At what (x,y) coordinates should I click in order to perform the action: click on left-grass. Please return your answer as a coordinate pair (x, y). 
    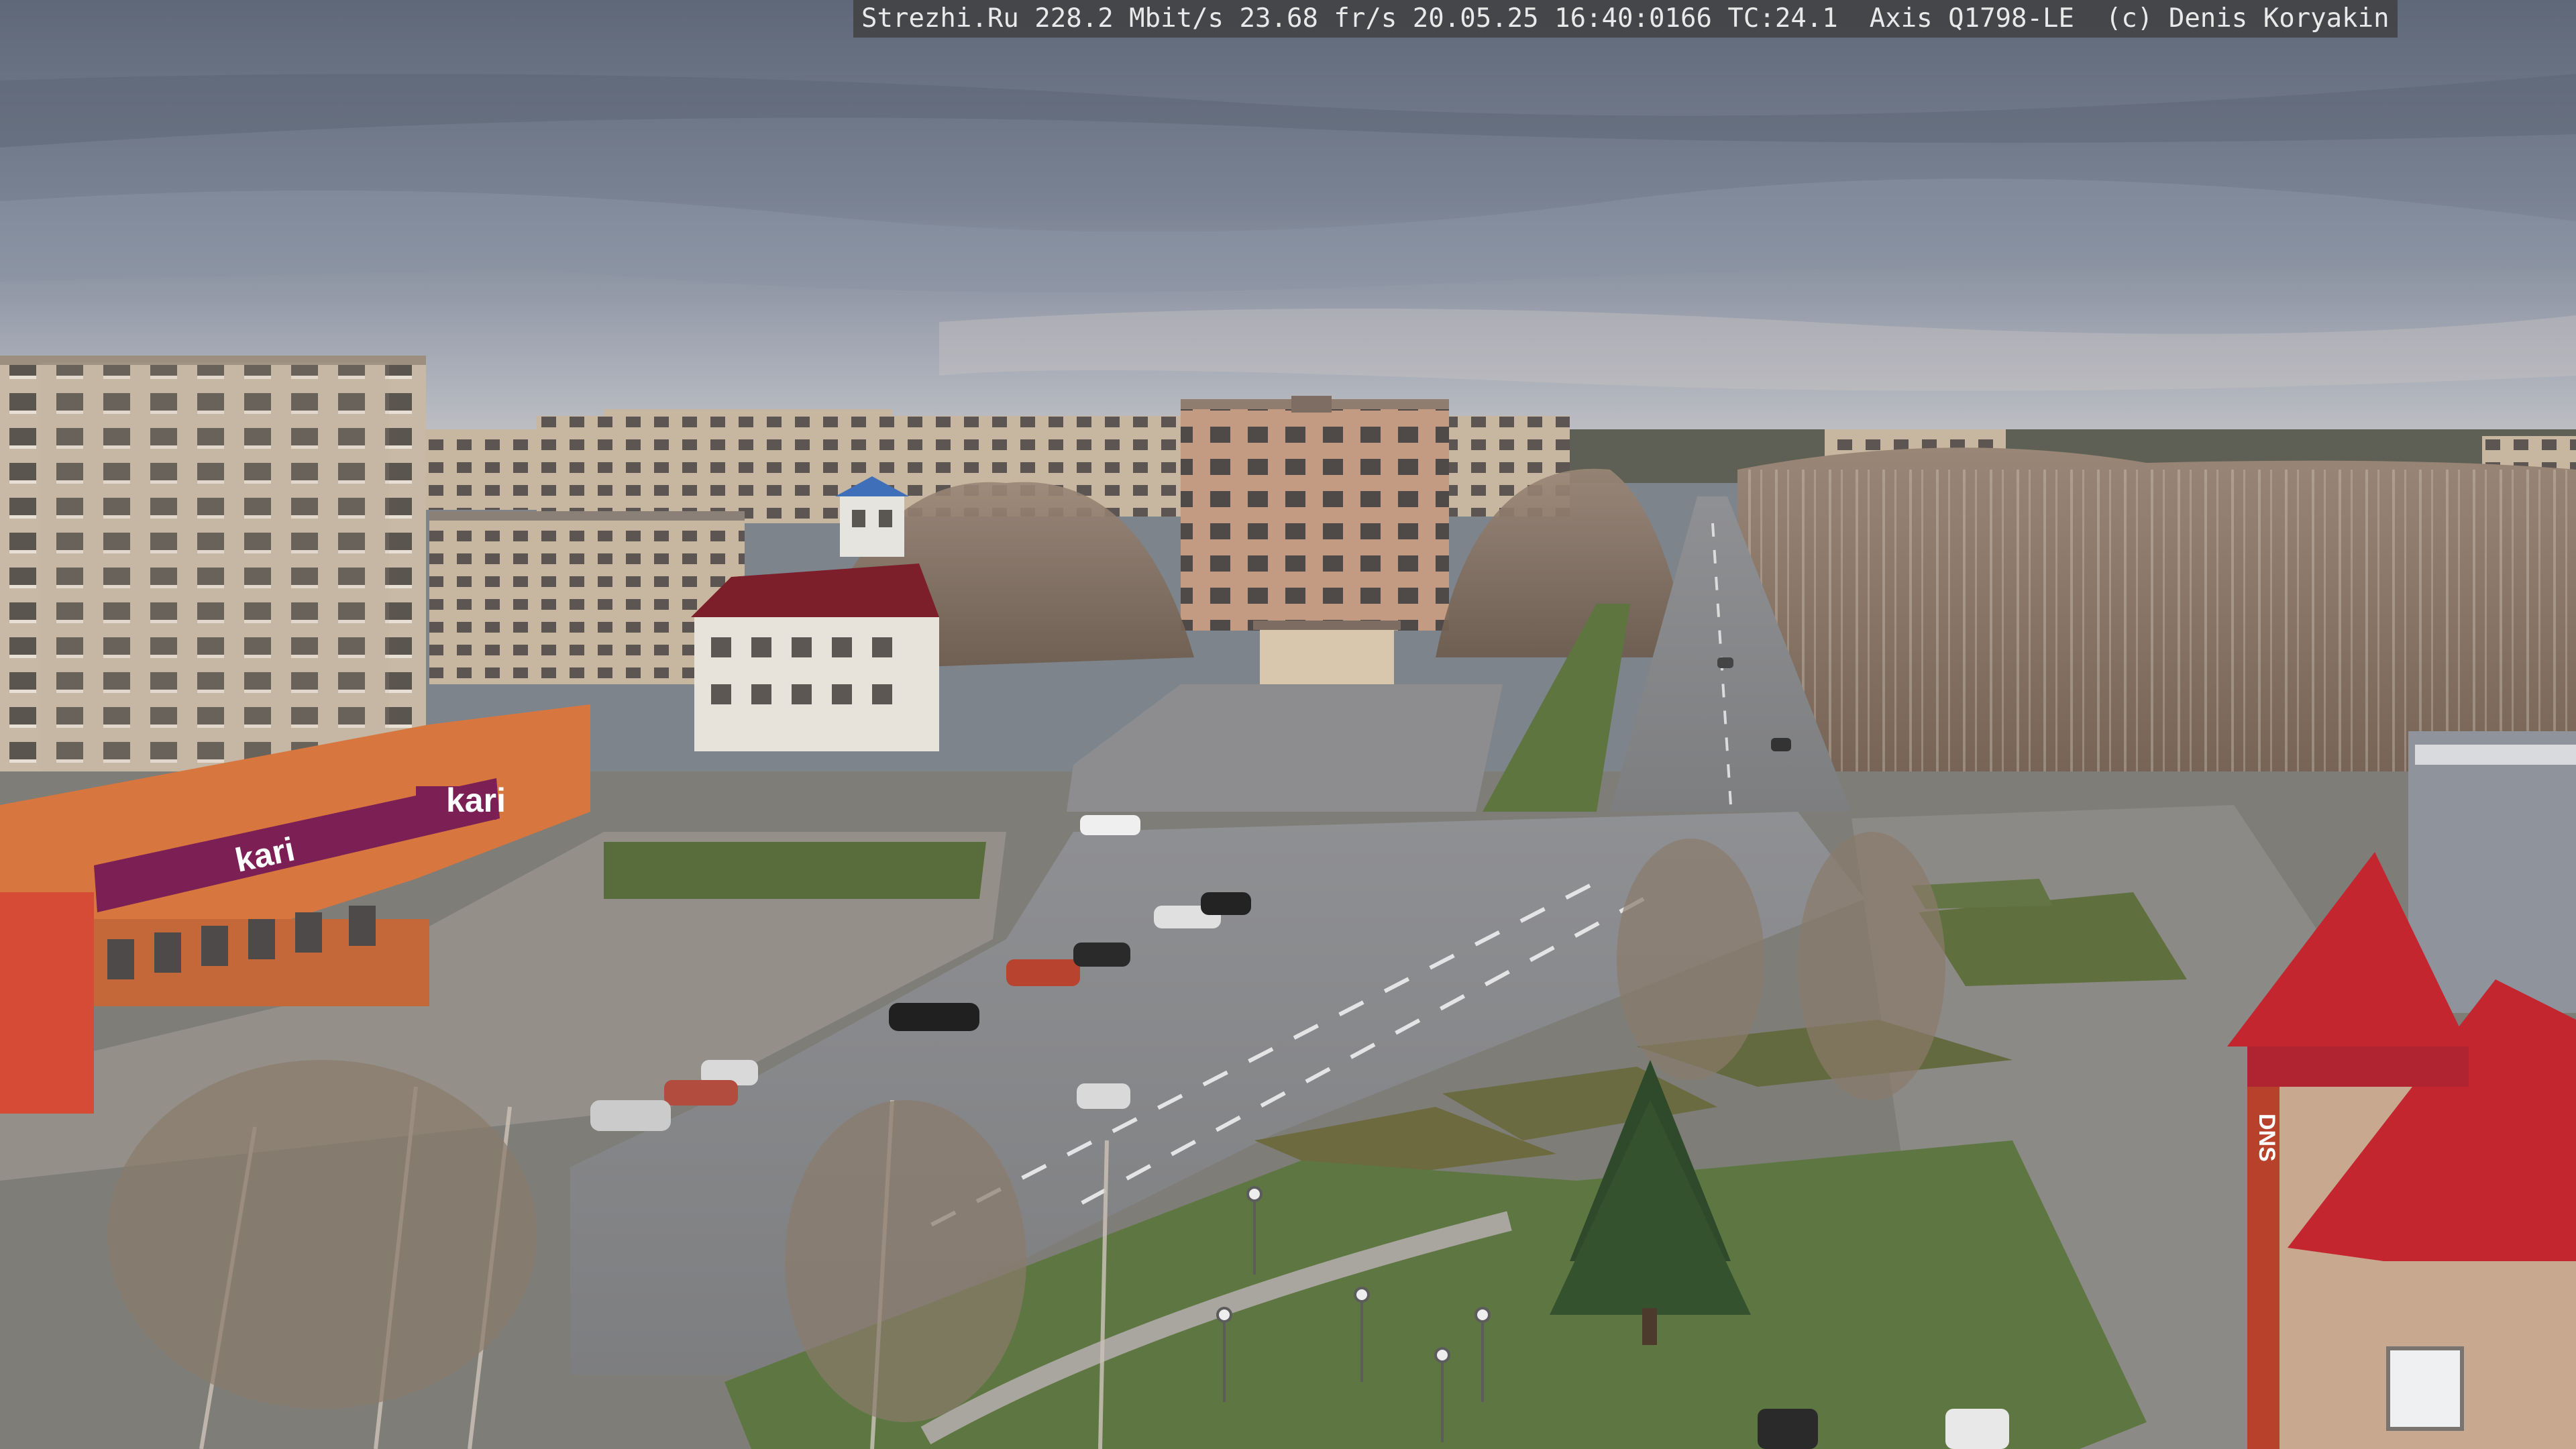
    Looking at the image, I should click on (795, 870).